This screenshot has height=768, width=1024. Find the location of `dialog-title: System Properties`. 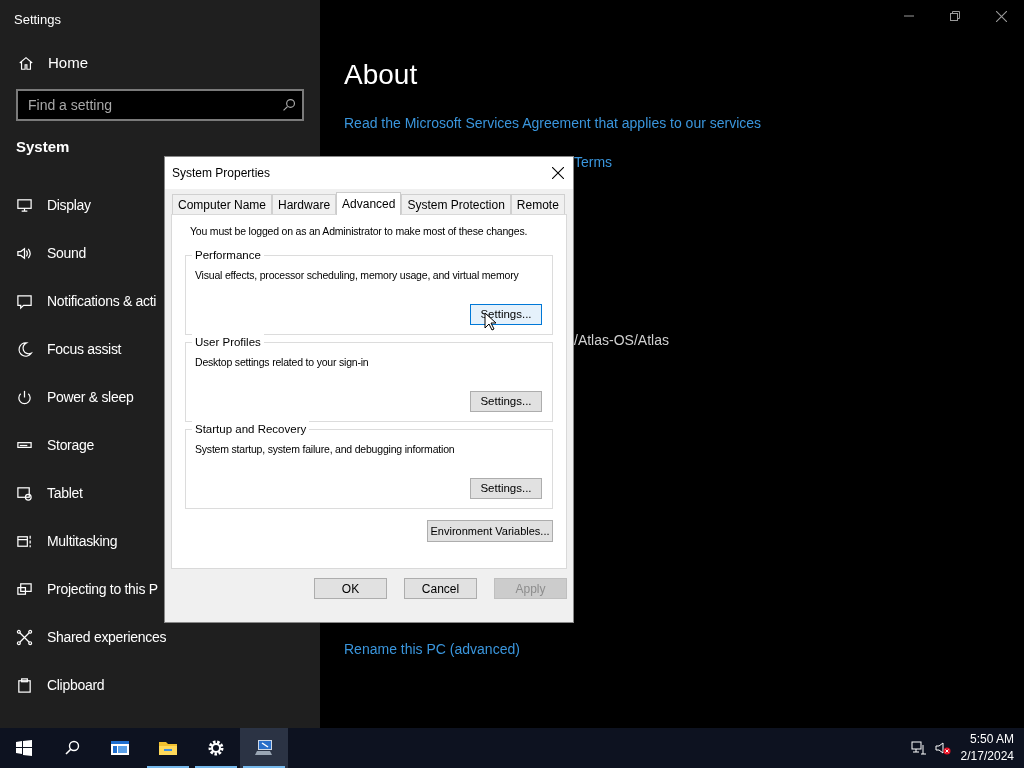

dialog-title: System Properties is located at coordinates (221, 173).